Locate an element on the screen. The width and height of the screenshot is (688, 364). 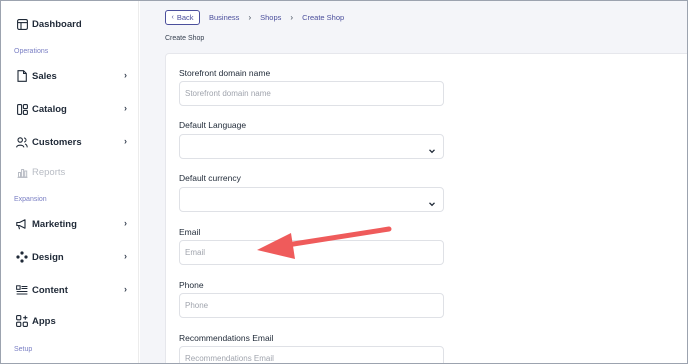
language-label: Default Language is located at coordinates (213, 125).